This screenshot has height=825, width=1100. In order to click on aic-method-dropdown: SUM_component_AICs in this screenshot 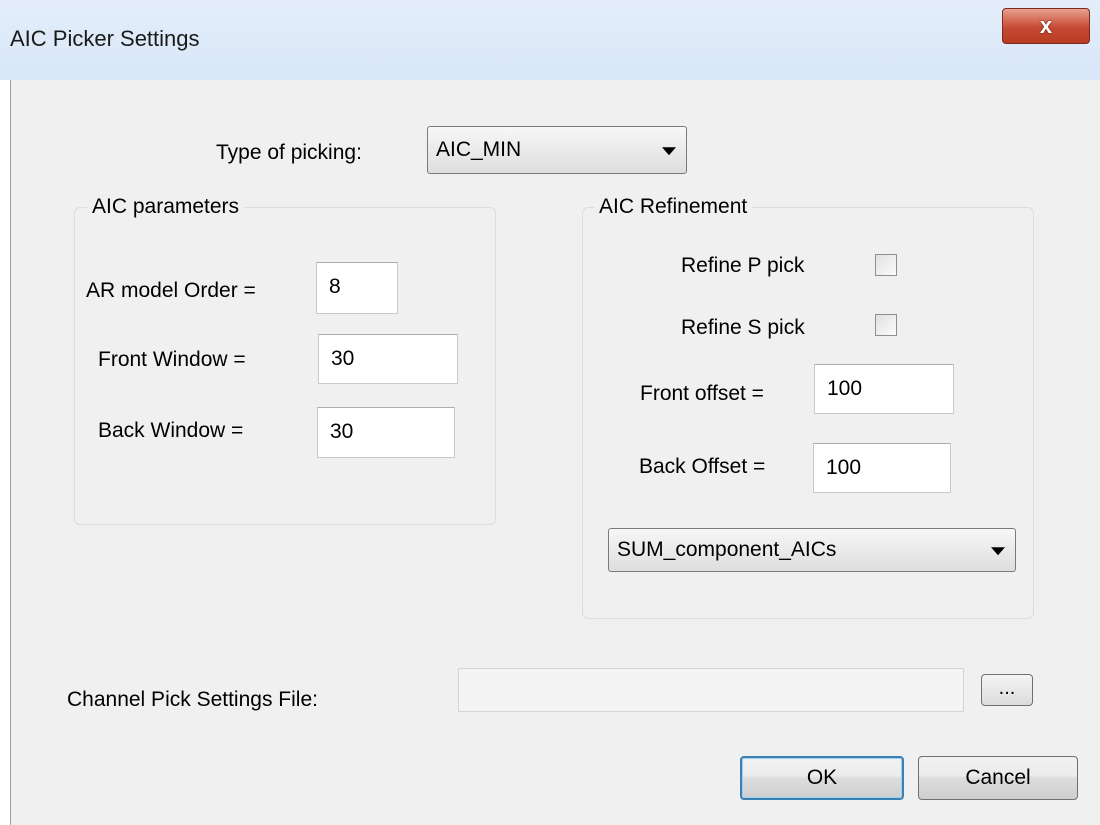, I will do `click(812, 550)`.